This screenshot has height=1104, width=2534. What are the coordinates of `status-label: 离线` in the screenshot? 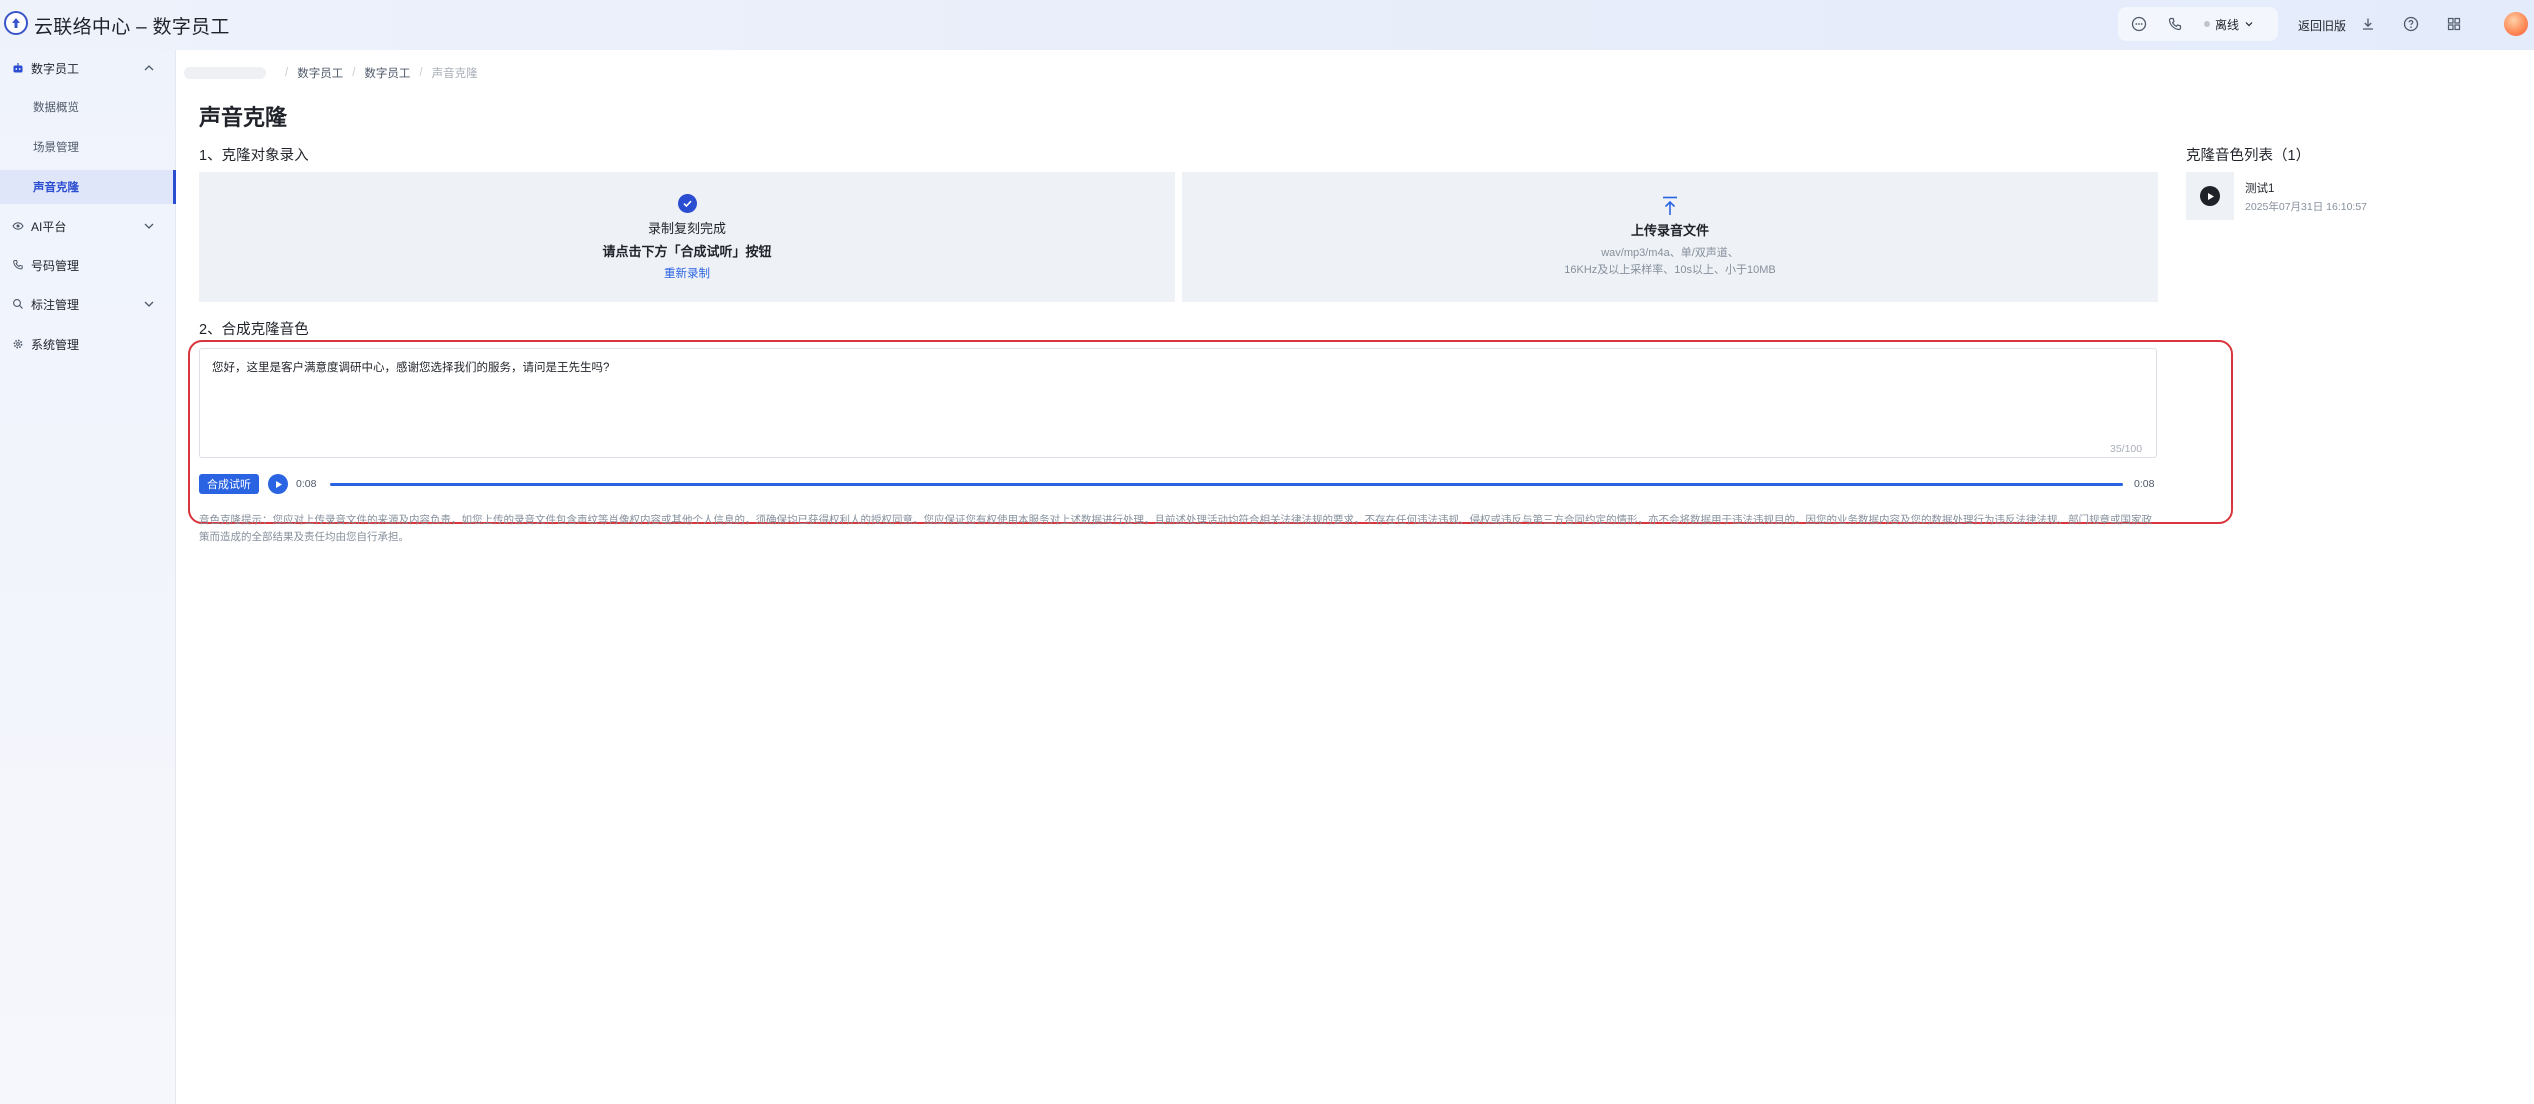 It's located at (2227, 24).